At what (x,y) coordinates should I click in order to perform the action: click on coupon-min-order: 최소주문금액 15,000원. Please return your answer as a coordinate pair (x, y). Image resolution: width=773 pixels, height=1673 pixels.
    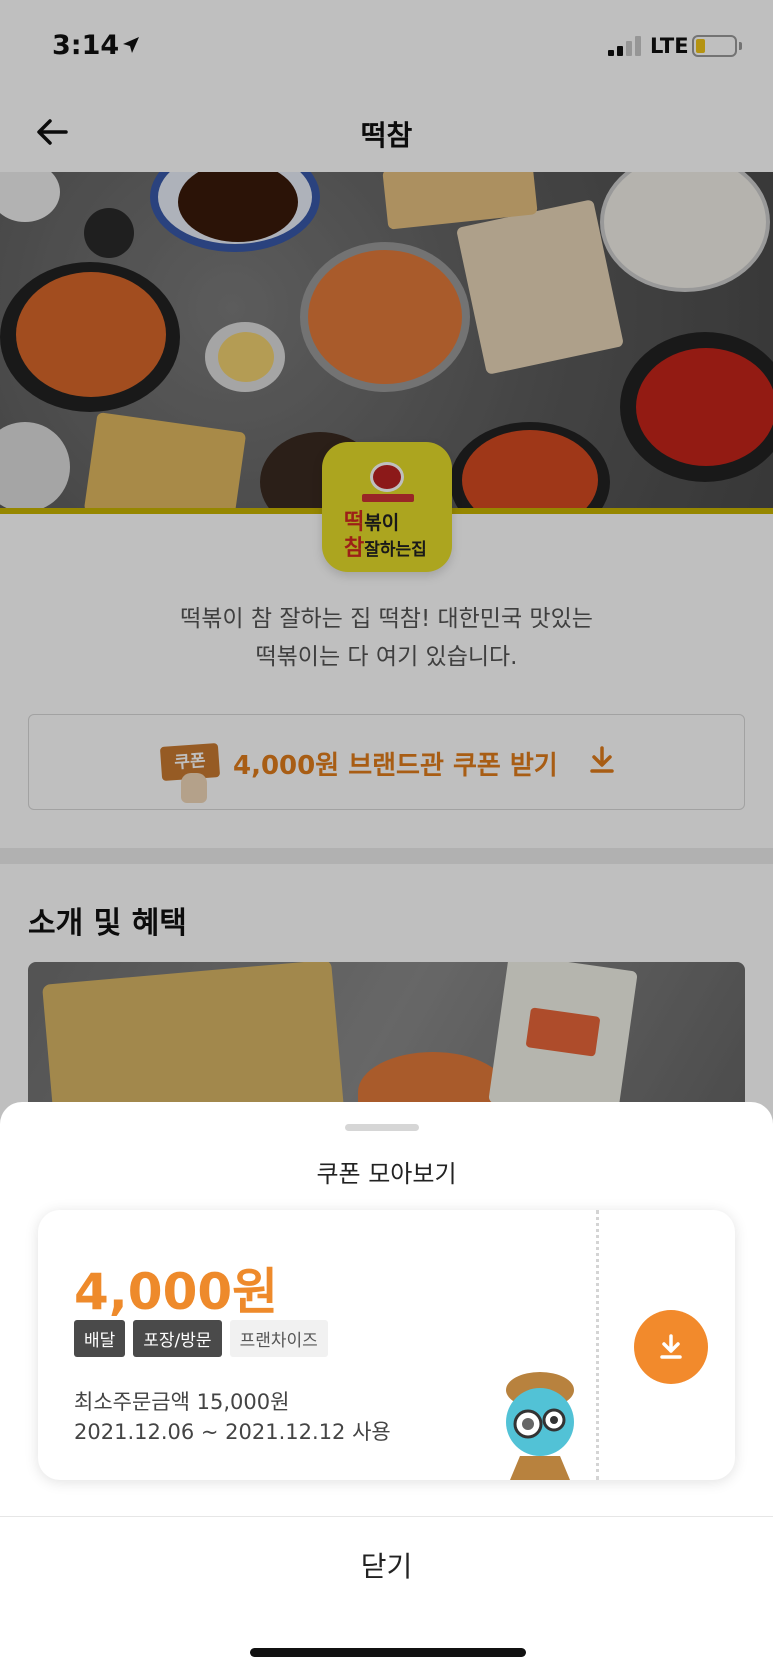
    Looking at the image, I should click on (182, 1402).